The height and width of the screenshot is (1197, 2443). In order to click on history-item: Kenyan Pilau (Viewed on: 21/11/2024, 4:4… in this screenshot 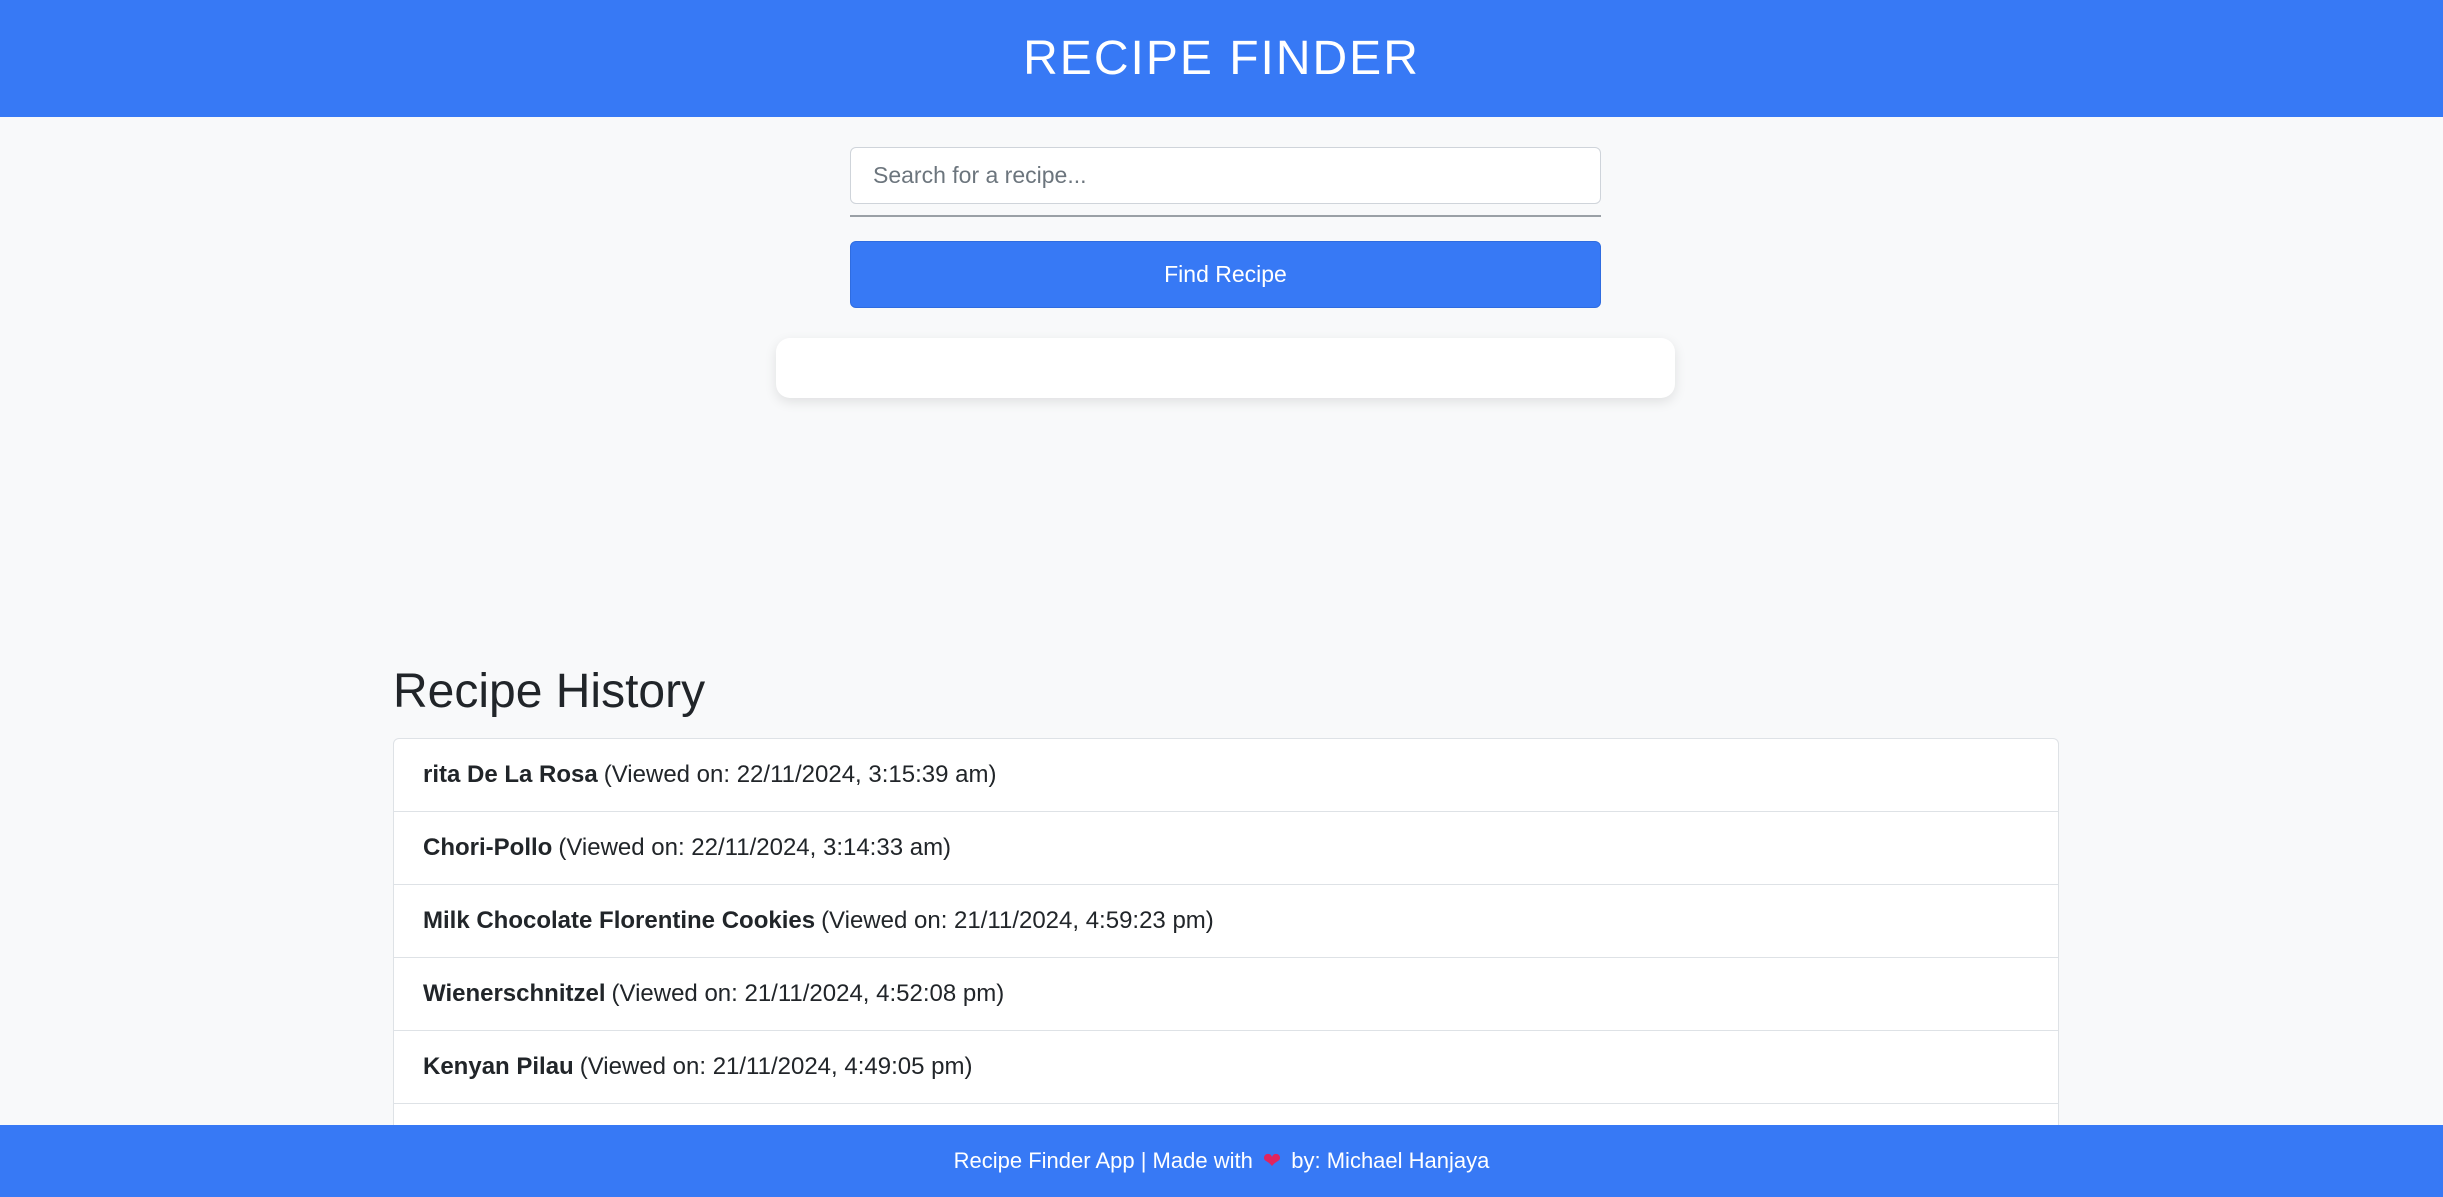, I will do `click(1226, 1067)`.